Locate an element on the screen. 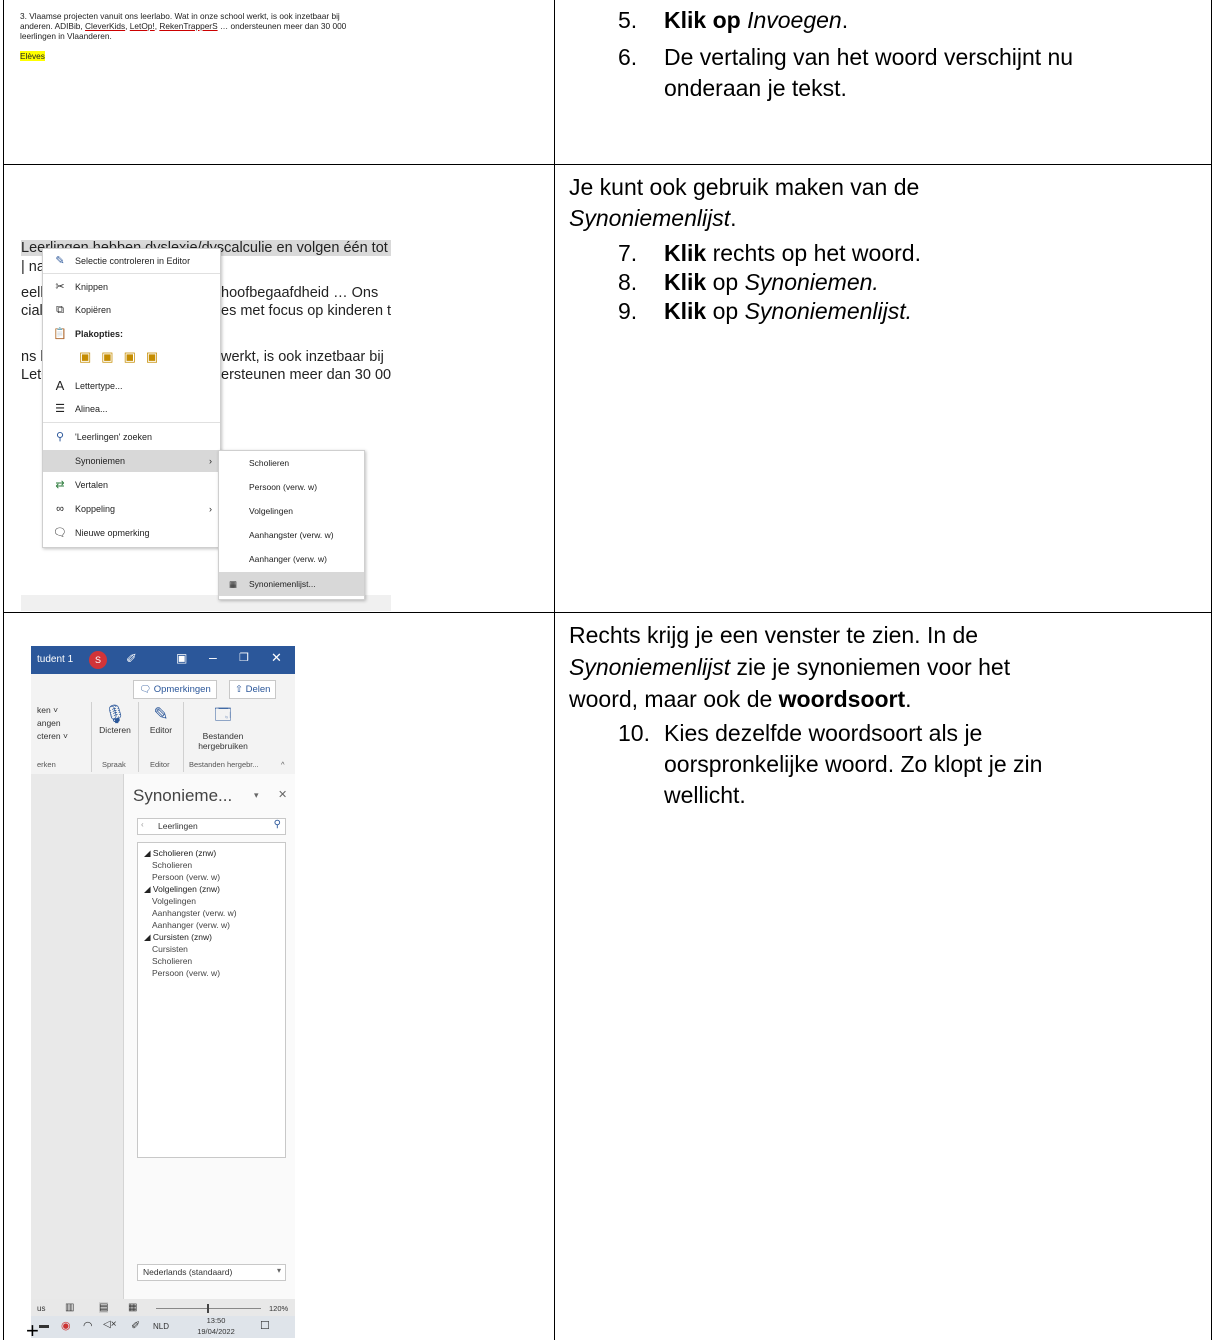 This screenshot has height=1344, width=1213. paste-option-icons: ▣▣▣▣ is located at coordinates (123, 359).